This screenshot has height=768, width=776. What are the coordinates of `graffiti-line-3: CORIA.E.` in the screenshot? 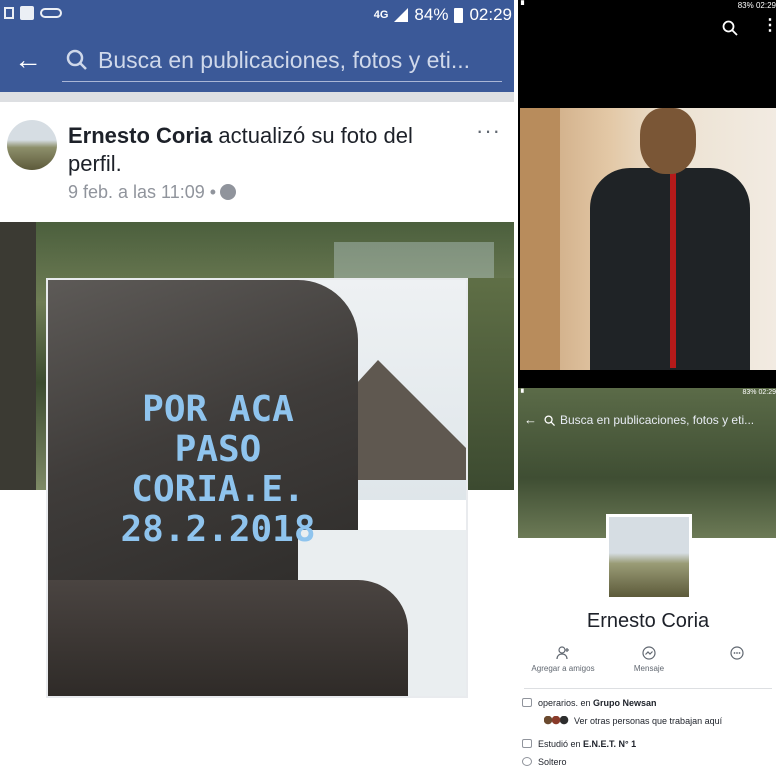 It's located at (218, 489).